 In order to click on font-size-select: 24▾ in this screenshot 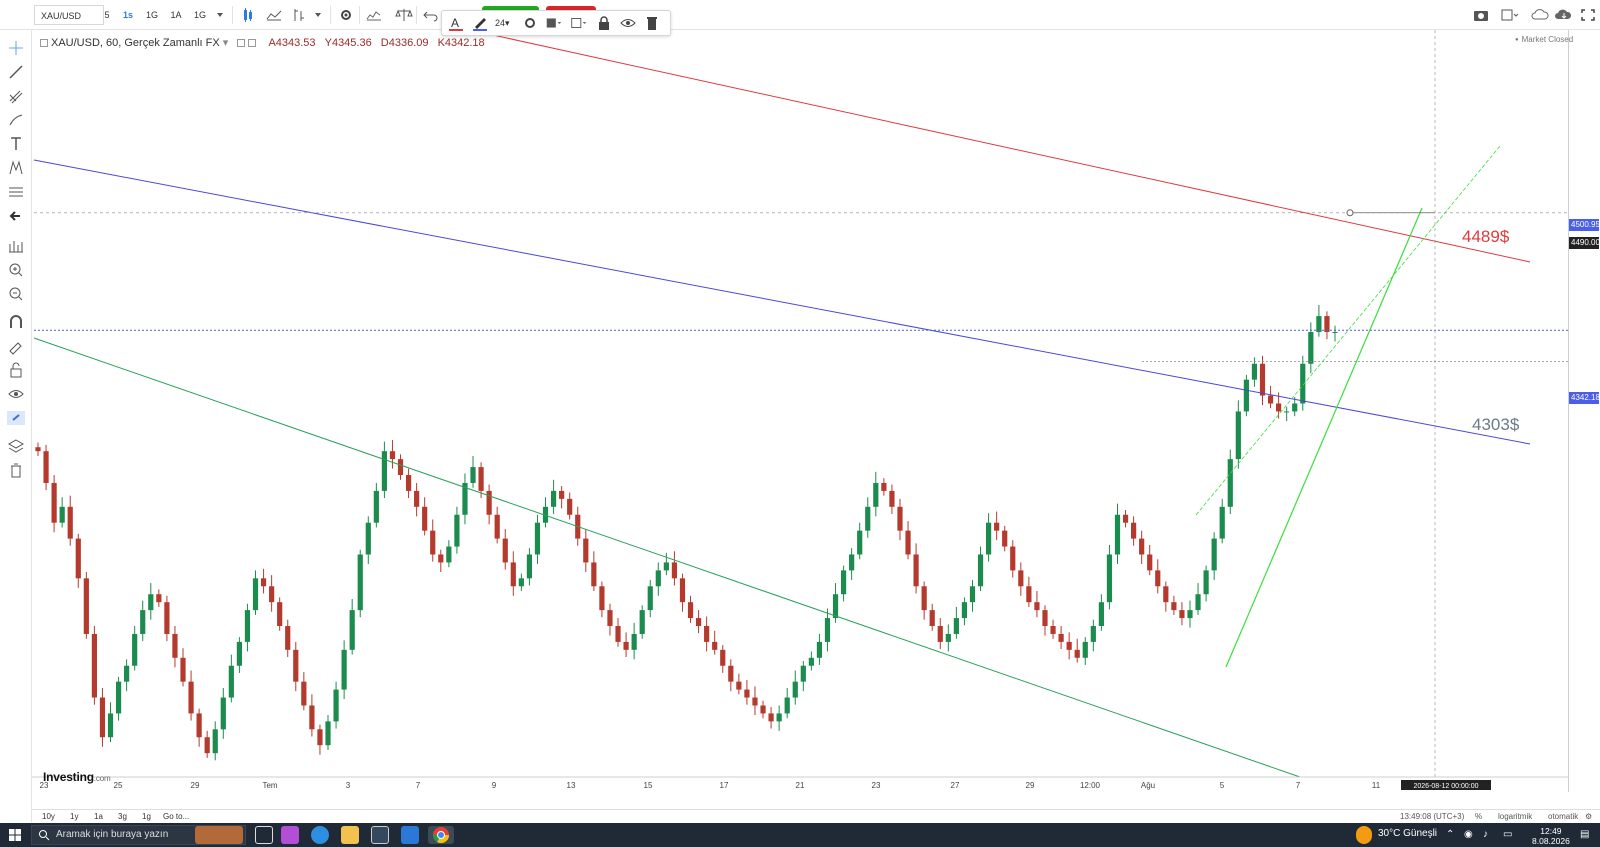, I will do `click(507, 23)`.